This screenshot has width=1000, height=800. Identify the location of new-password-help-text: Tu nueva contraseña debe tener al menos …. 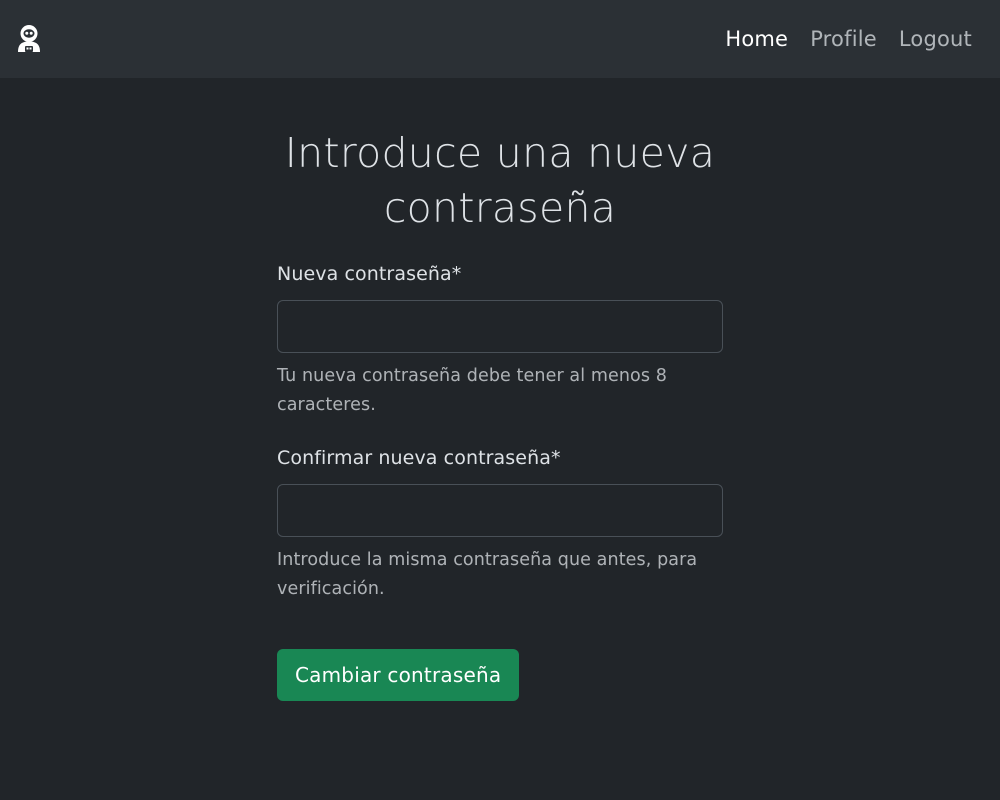
(472, 390).